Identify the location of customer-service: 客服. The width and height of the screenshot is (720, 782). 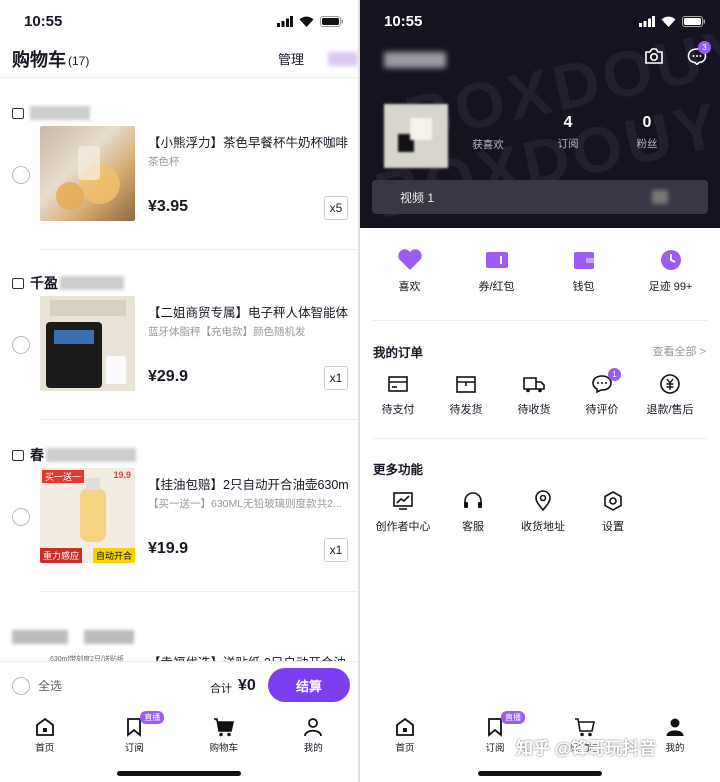
(473, 512).